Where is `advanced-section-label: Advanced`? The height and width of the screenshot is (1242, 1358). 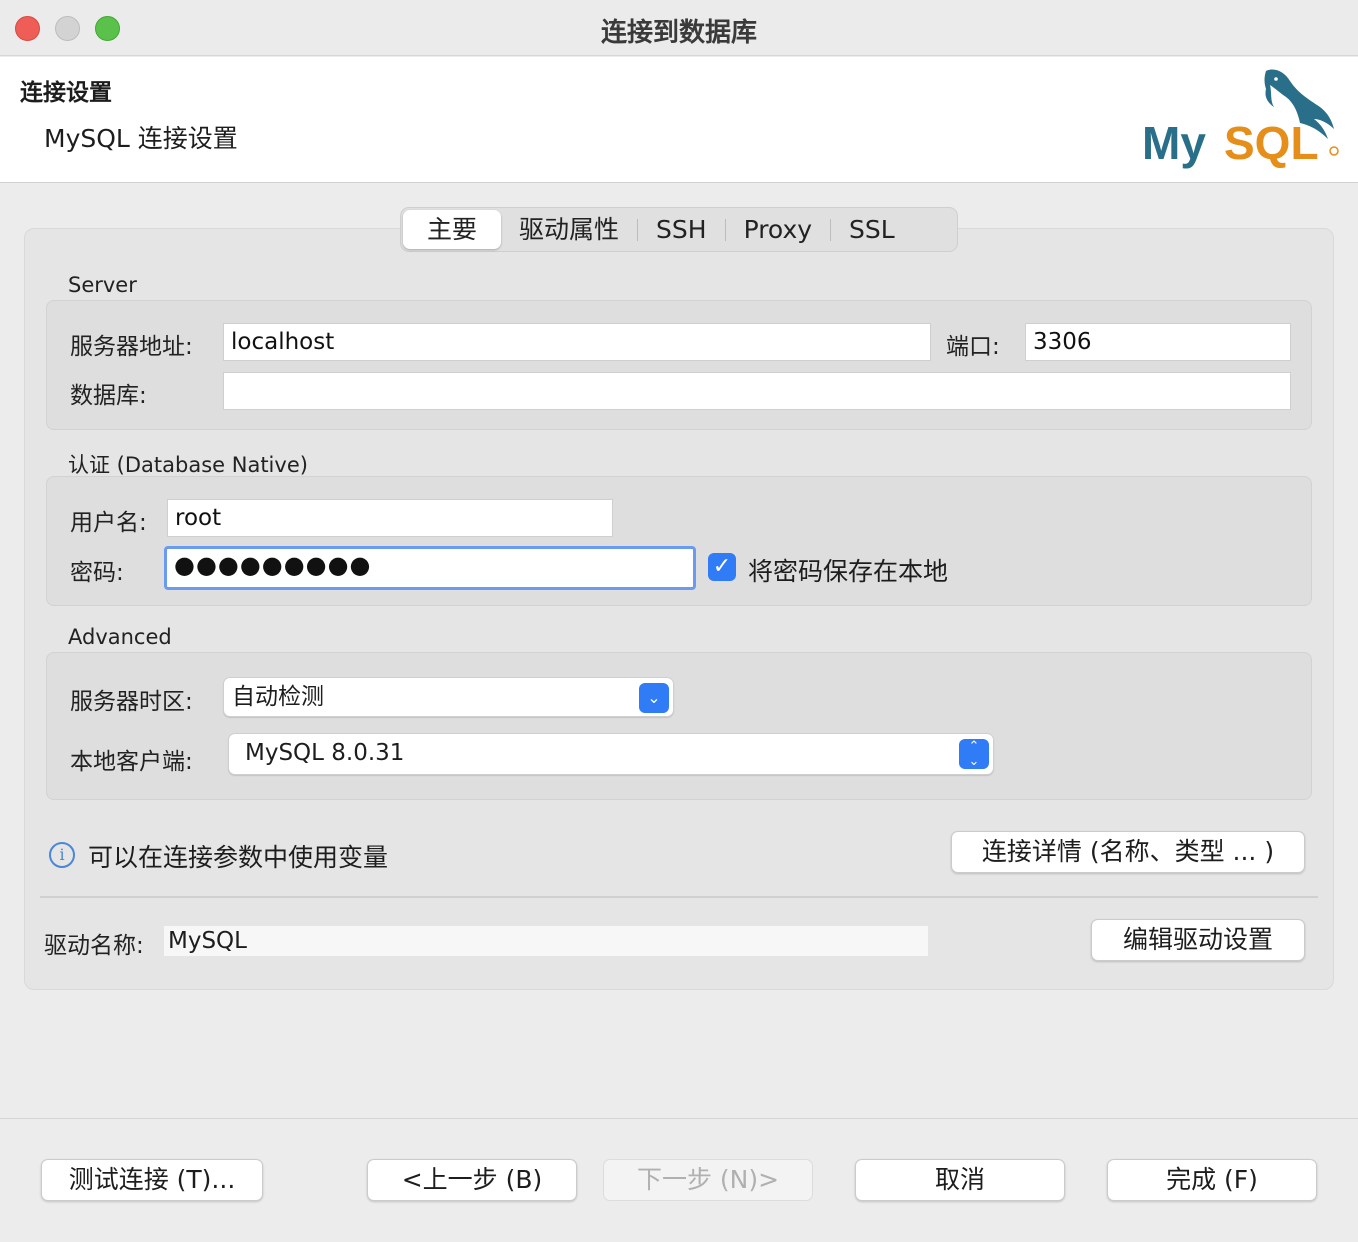 advanced-section-label: Advanced is located at coordinates (120, 637).